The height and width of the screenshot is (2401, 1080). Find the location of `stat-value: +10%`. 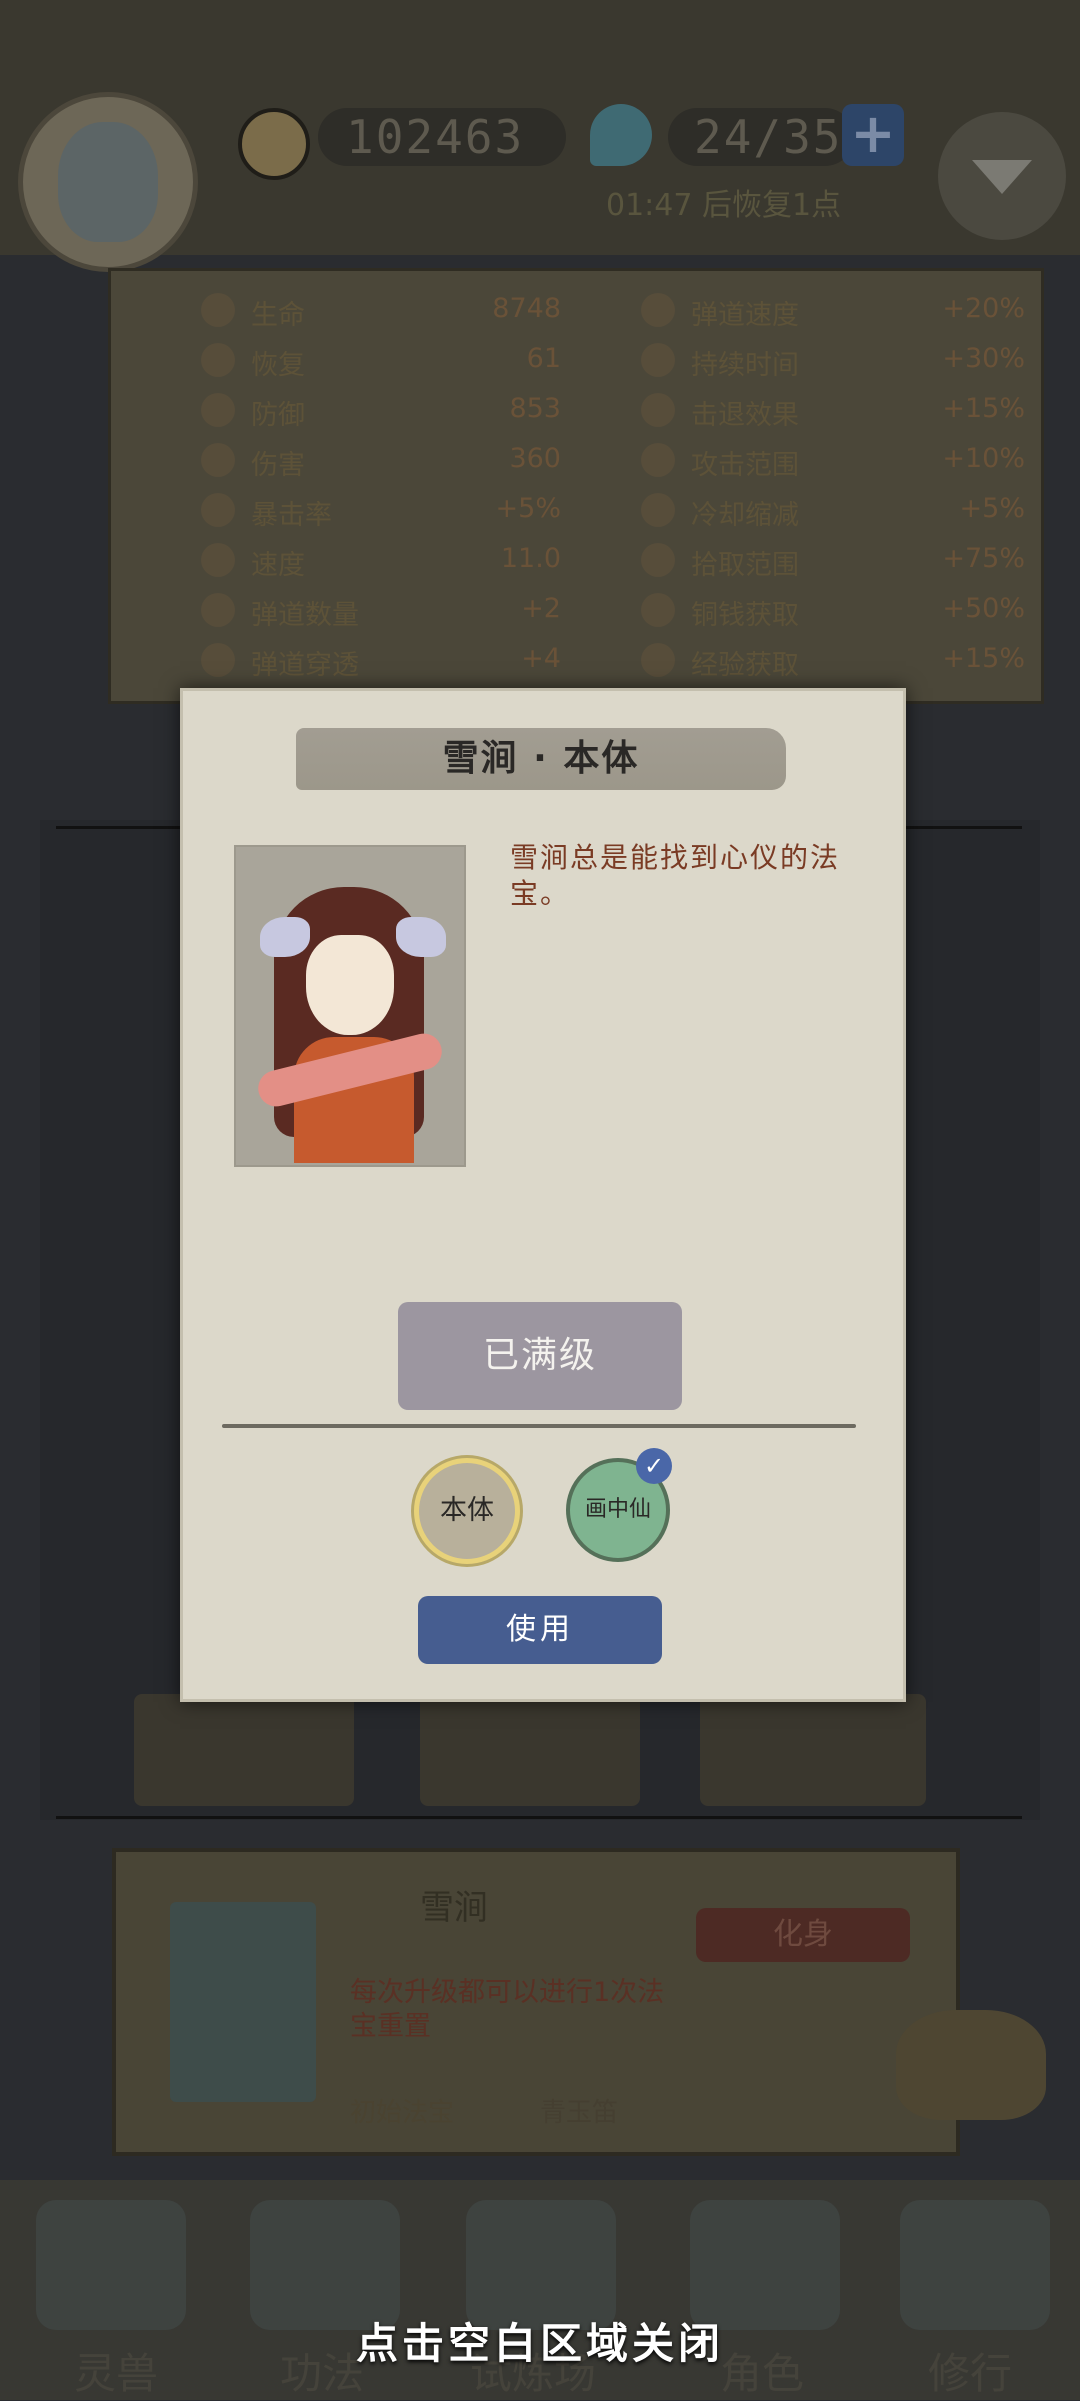

stat-value: +10% is located at coordinates (983, 458).